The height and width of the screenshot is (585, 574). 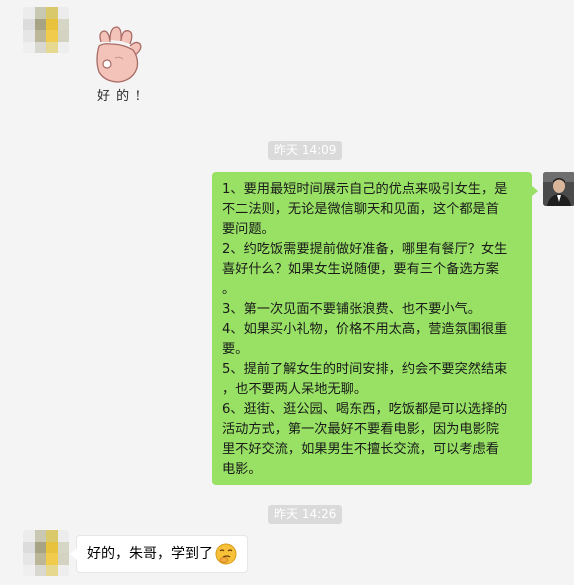 What do you see at coordinates (46, 30) in the screenshot?
I see `contact-avatar-top` at bounding box center [46, 30].